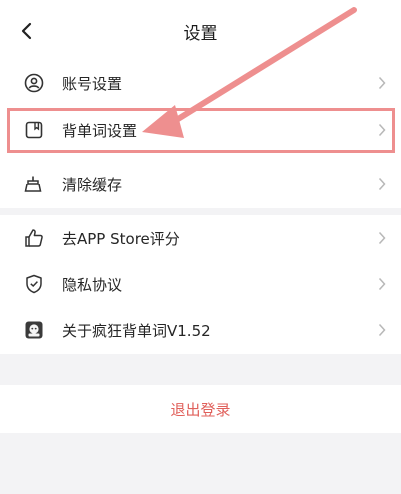 Image resolution: width=401 pixels, height=494 pixels. Describe the element at coordinates (136, 330) in the screenshot. I see `settings-item-label: 关于疯狂背单词V1.52` at that location.